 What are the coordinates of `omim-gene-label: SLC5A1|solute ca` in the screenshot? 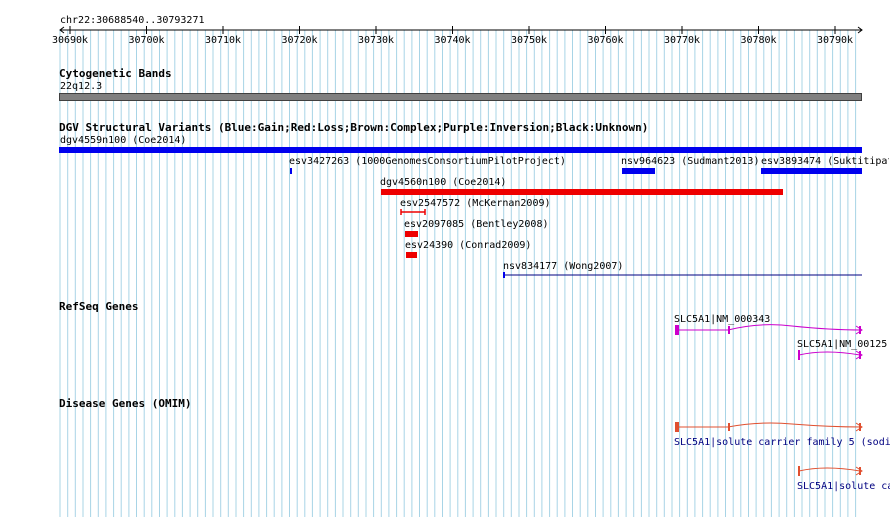 It's located at (843, 486).